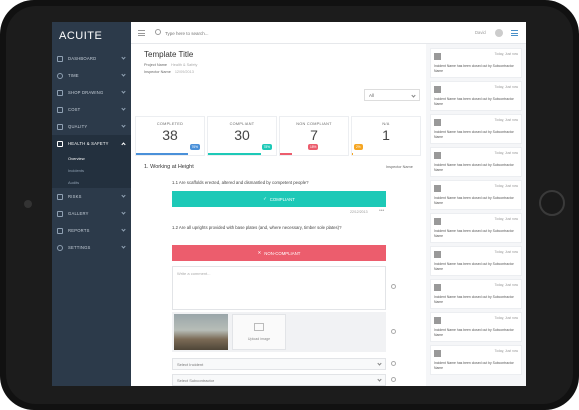 The height and width of the screenshot is (410, 579). What do you see at coordinates (169, 167) in the screenshot?
I see `section-title: 1. Working at Height` at bounding box center [169, 167].